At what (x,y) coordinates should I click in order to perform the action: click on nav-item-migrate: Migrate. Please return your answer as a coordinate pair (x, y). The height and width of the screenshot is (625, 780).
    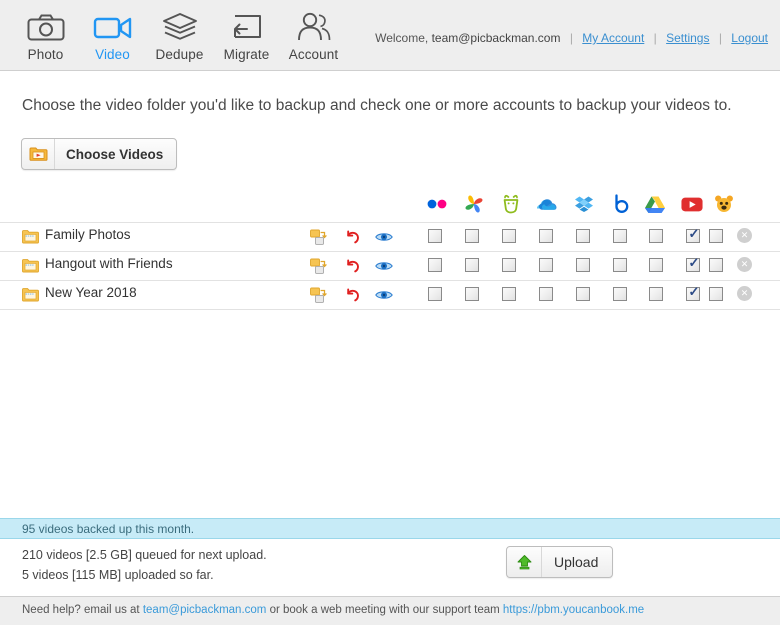
    Looking at the image, I should click on (246, 33).